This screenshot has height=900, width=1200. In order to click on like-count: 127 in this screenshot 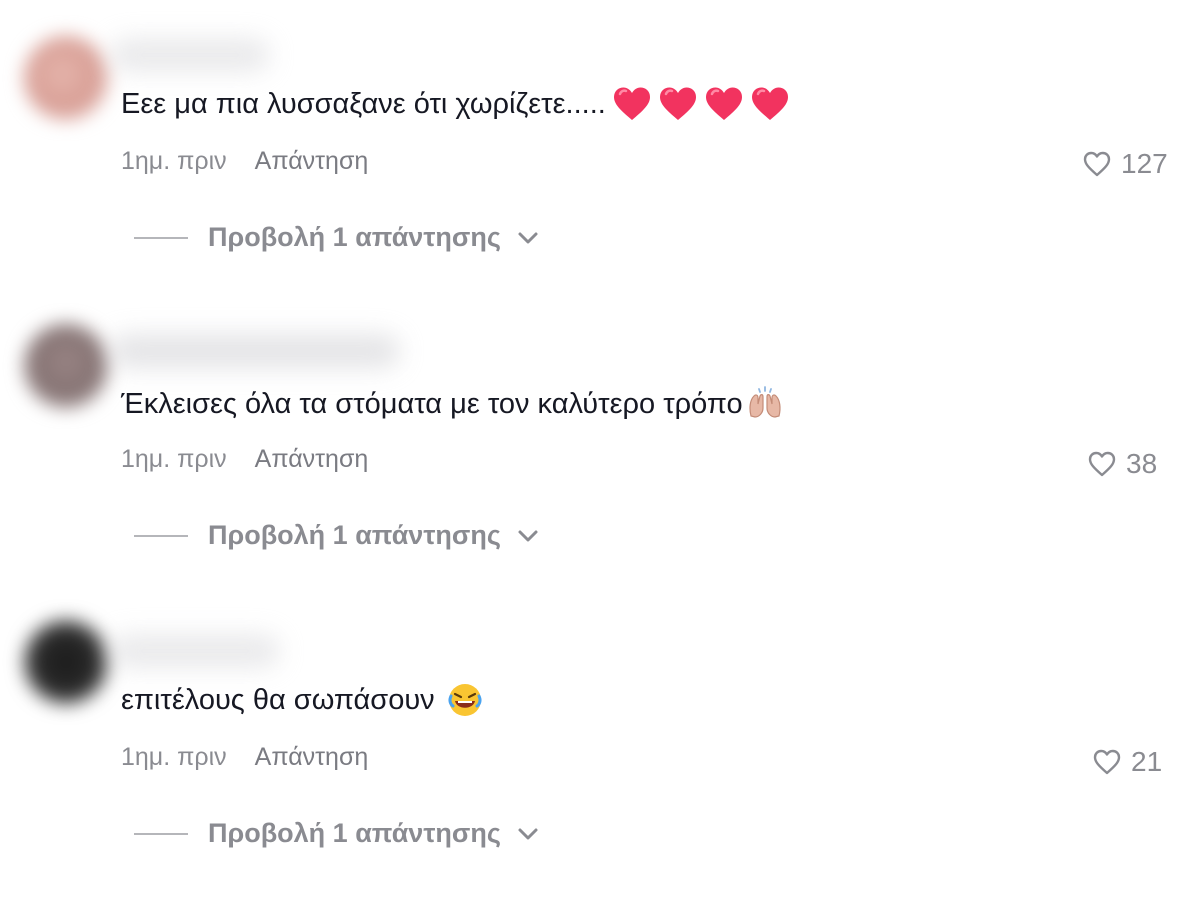, I will do `click(1144, 163)`.